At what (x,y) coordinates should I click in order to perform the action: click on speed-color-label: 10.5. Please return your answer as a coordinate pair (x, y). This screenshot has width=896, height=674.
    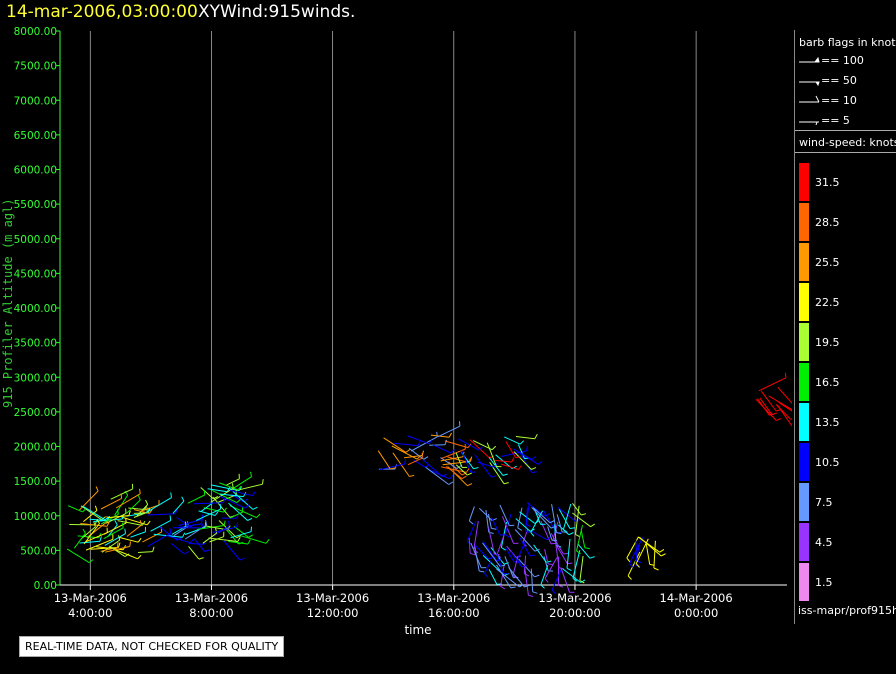
    Looking at the image, I should click on (827, 462).